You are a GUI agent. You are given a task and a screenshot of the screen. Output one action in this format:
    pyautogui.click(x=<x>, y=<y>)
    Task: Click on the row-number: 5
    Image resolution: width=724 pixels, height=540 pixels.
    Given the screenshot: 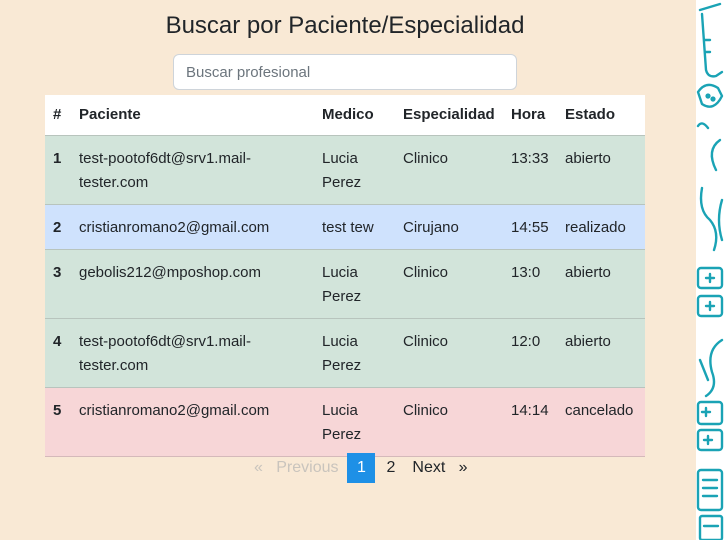 What is the action you would take?
    pyautogui.click(x=58, y=422)
    